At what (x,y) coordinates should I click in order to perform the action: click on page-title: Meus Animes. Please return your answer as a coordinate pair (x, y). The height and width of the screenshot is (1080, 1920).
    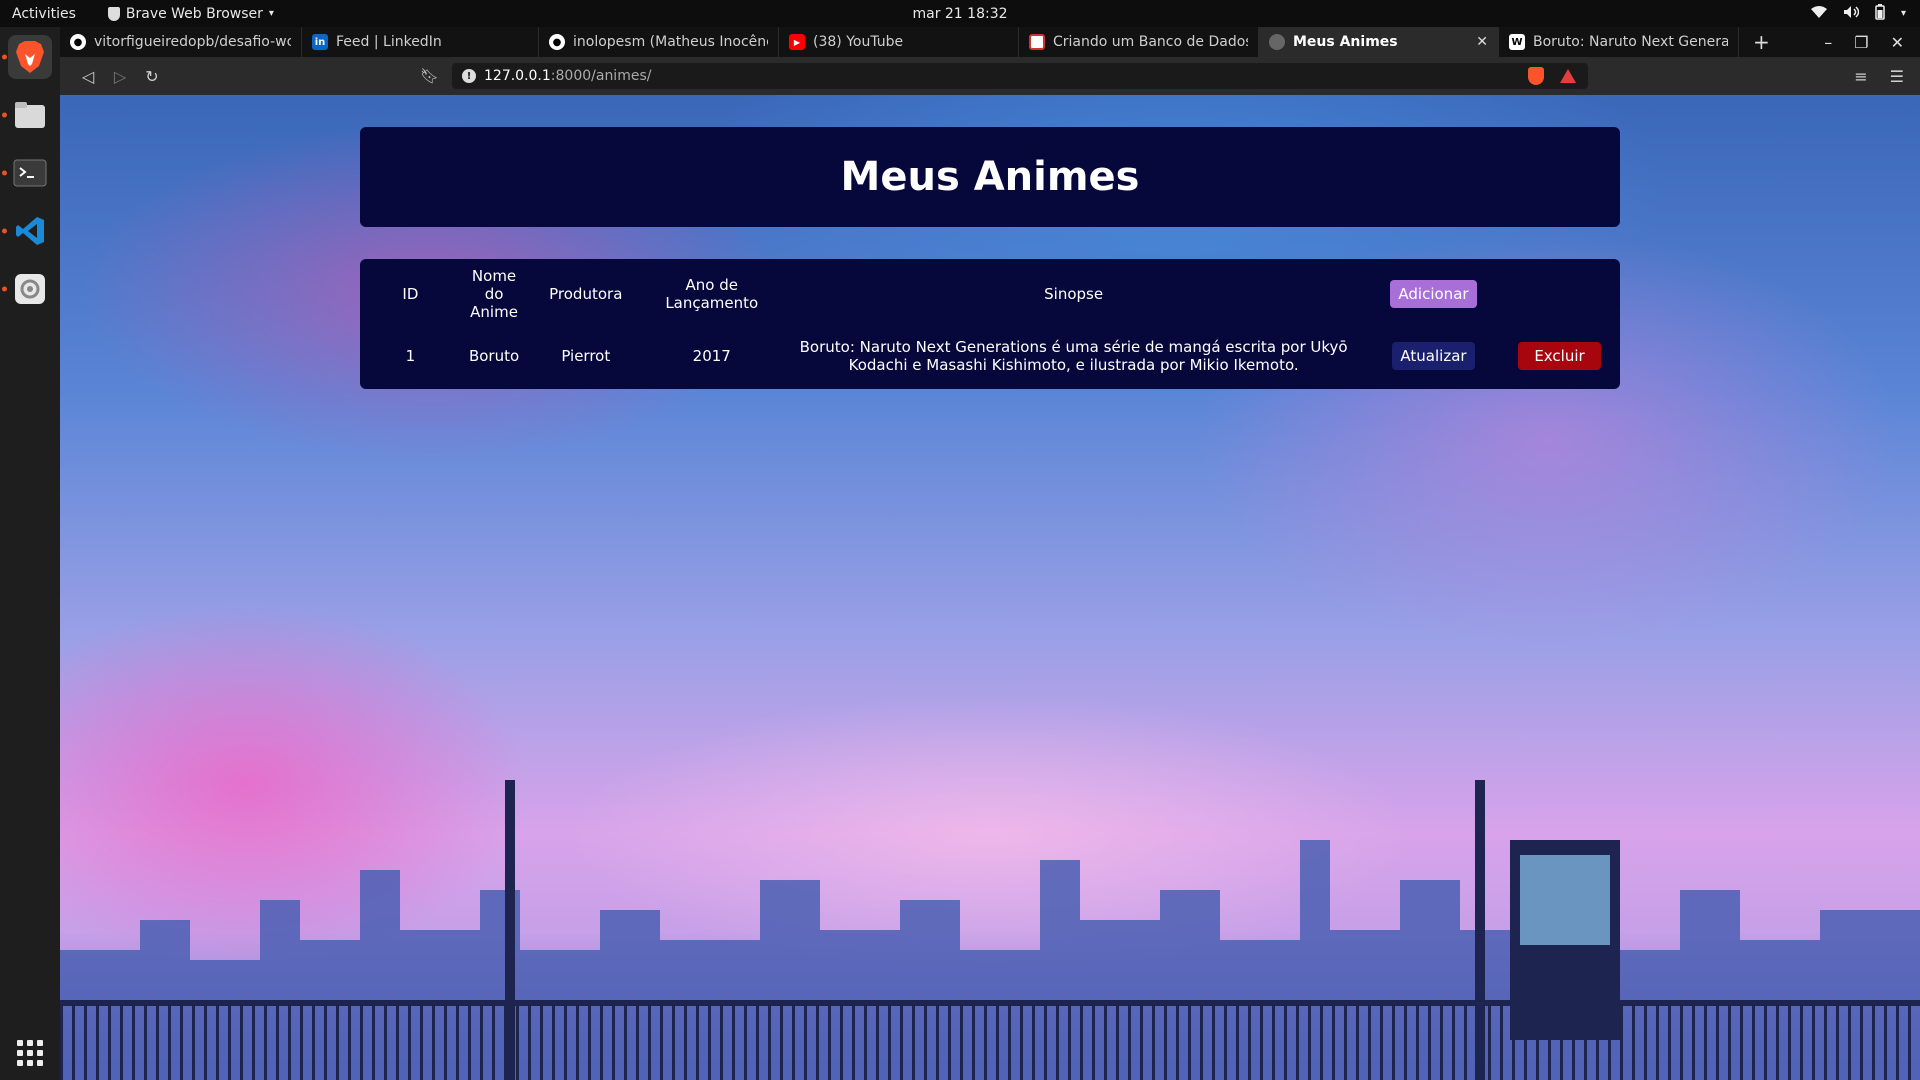
    Looking at the image, I should click on (990, 177).